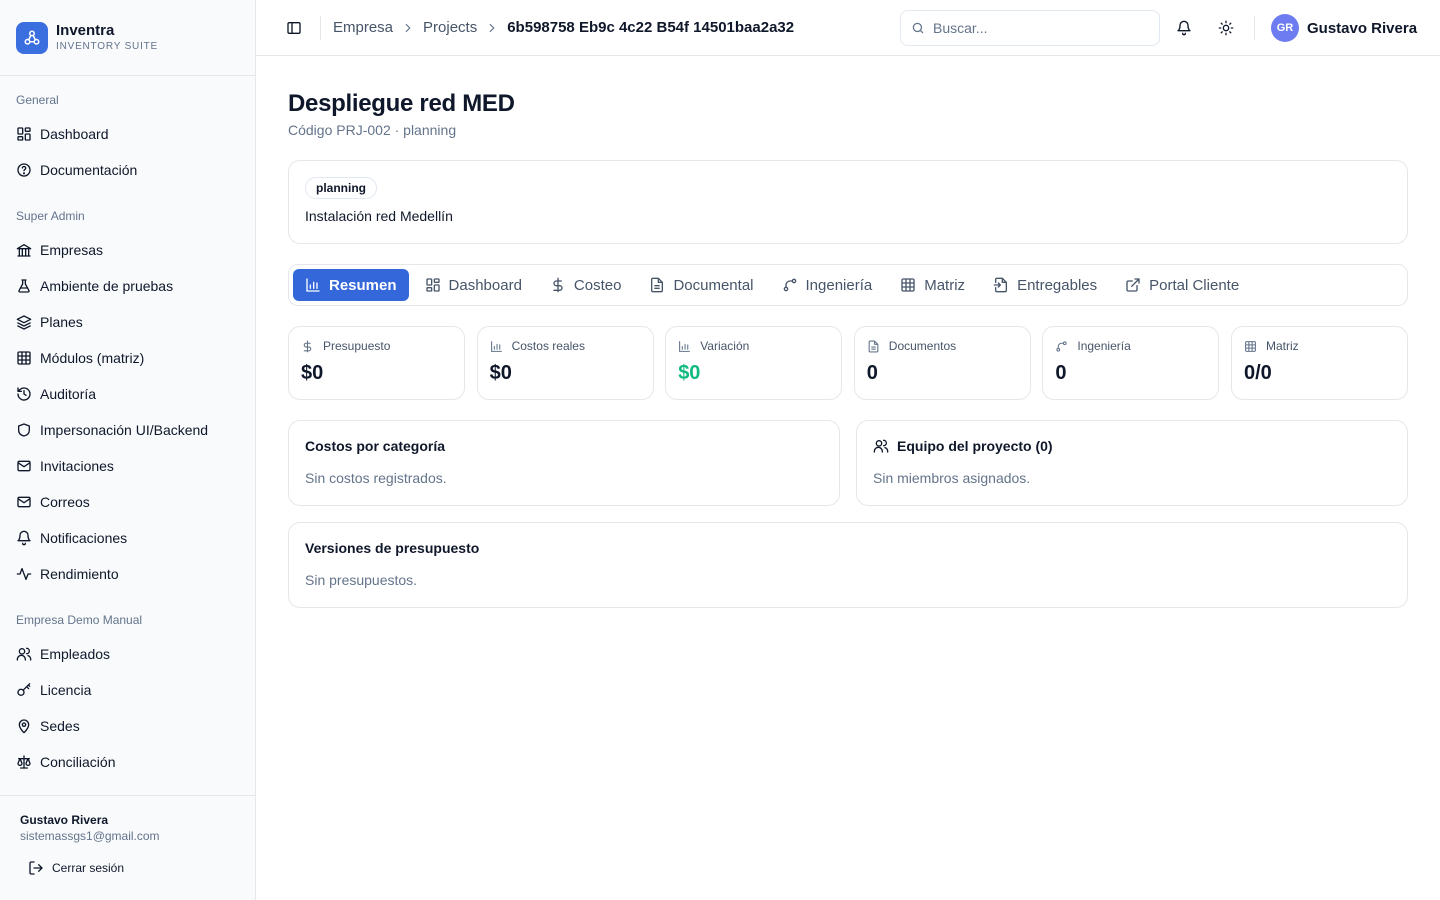  What do you see at coordinates (24, 762) in the screenshot?
I see `scale-icon` at bounding box center [24, 762].